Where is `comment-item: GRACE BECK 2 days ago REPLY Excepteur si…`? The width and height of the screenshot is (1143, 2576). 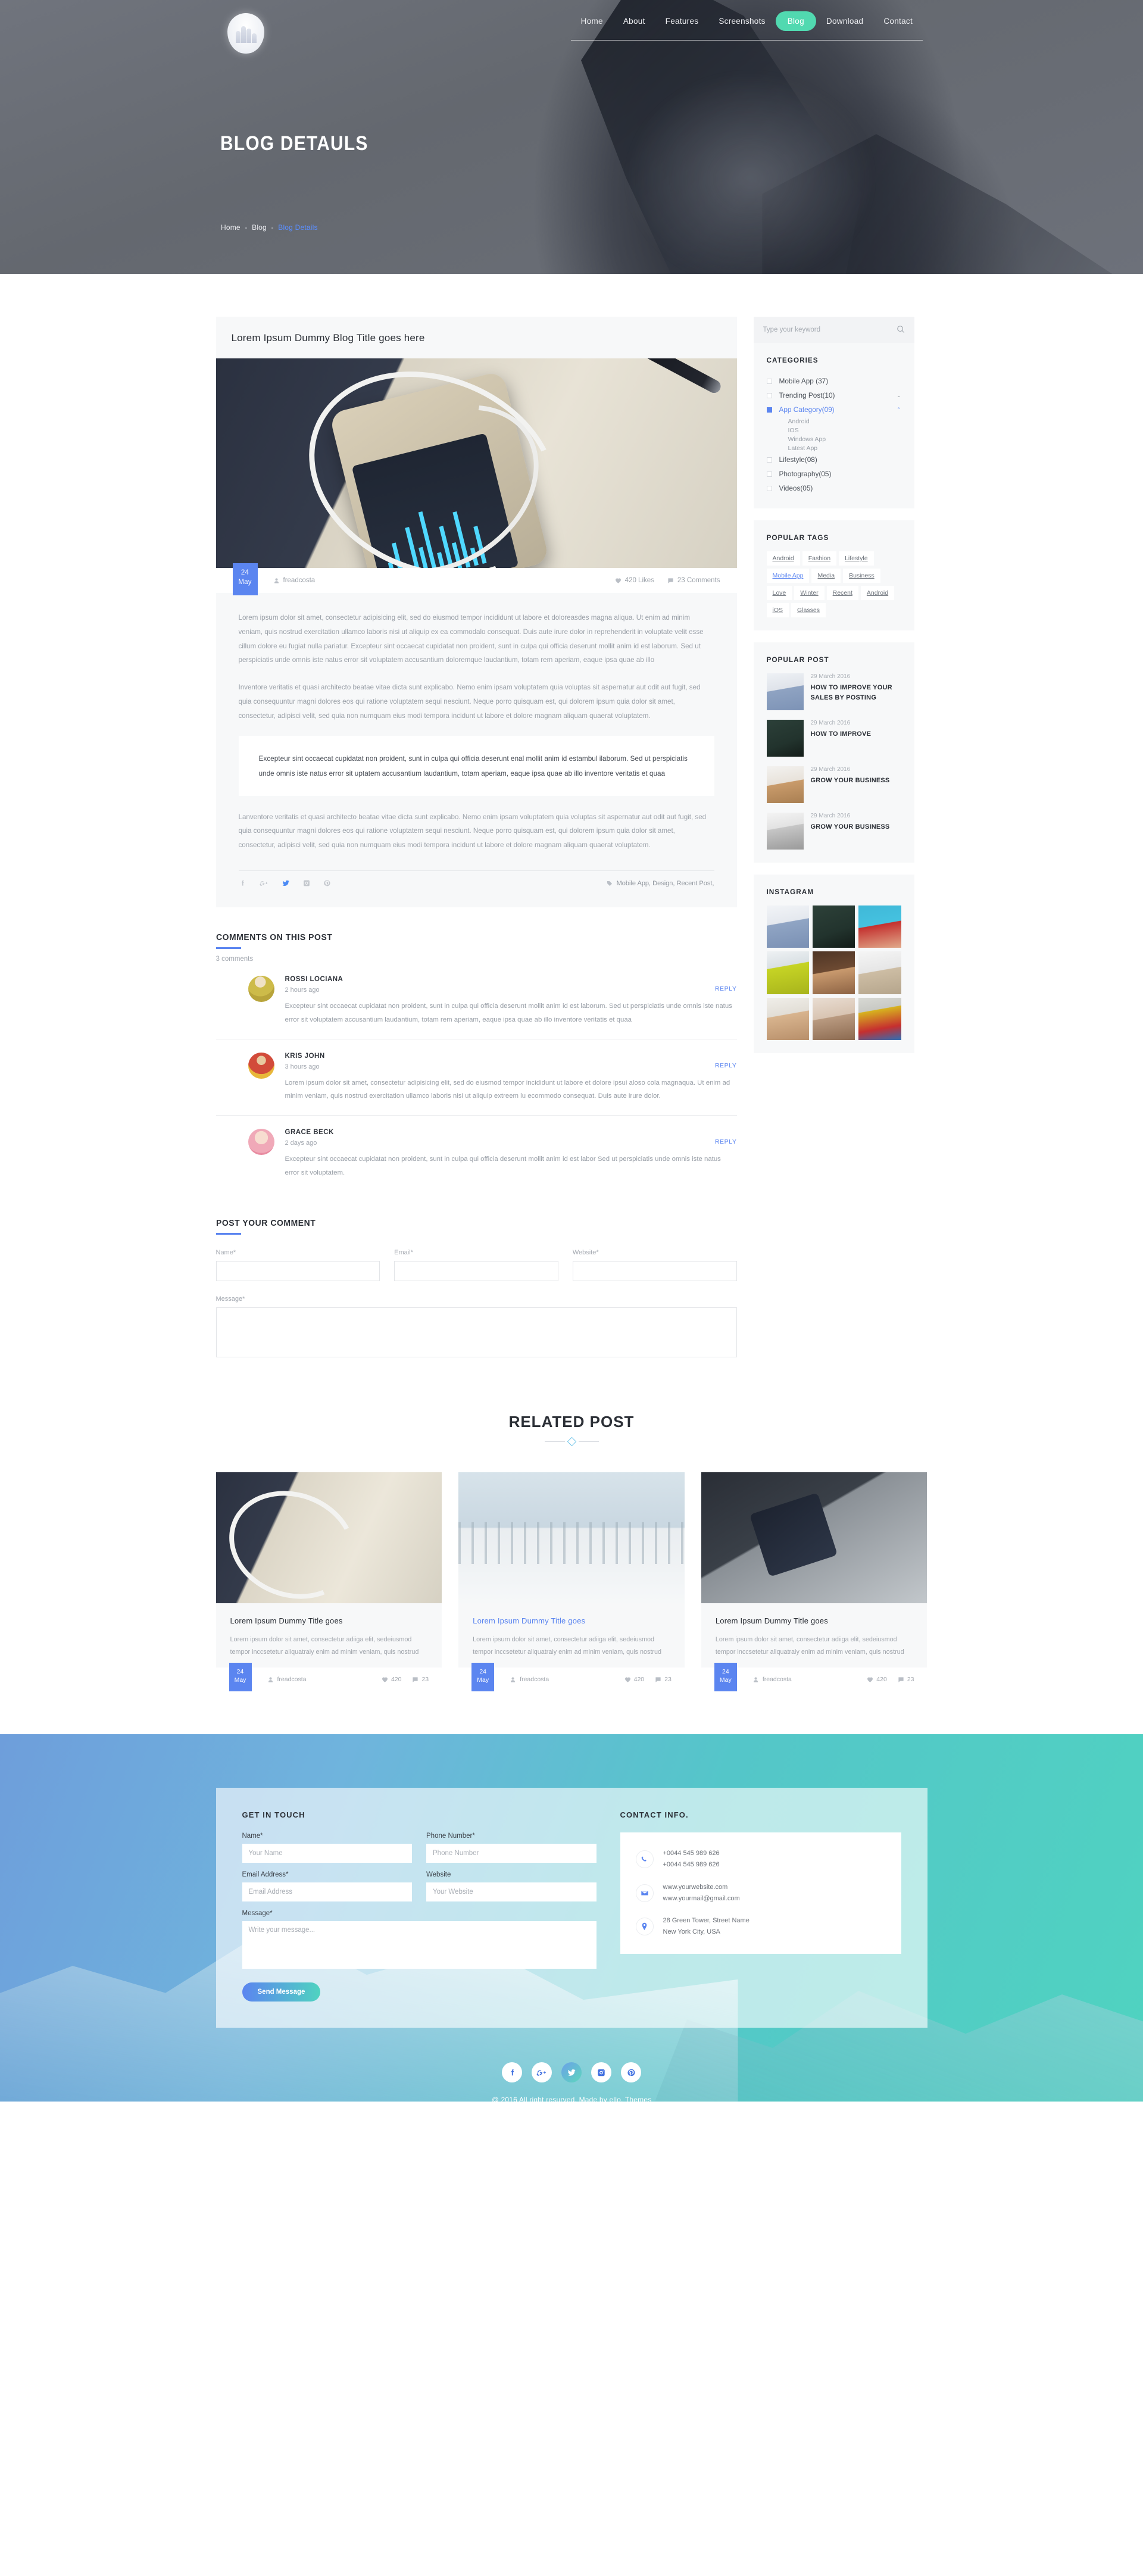
comment-item: GRACE BECK 2 days ago REPLY Excepteur si… is located at coordinates (477, 1154).